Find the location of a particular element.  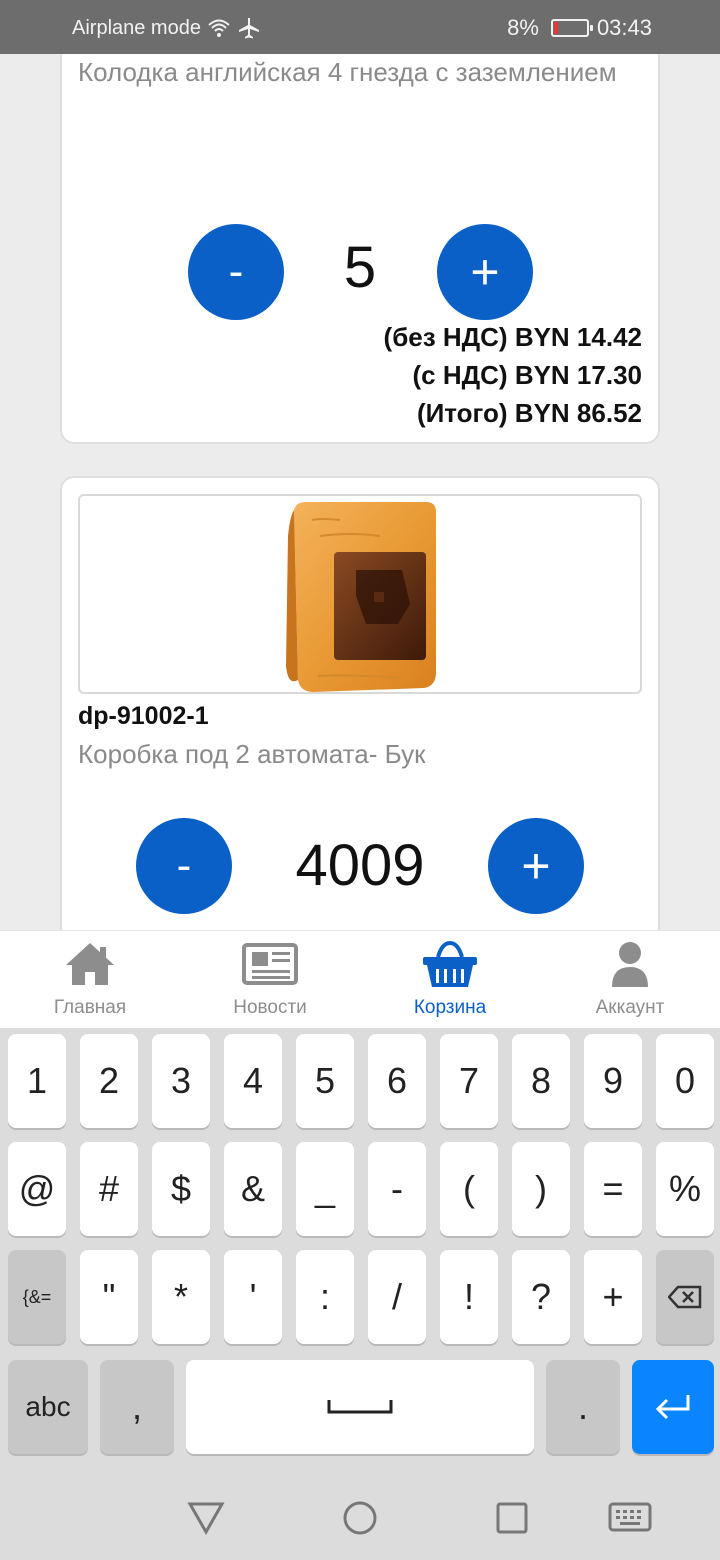

system-navigation-bar is located at coordinates (360, 1516).